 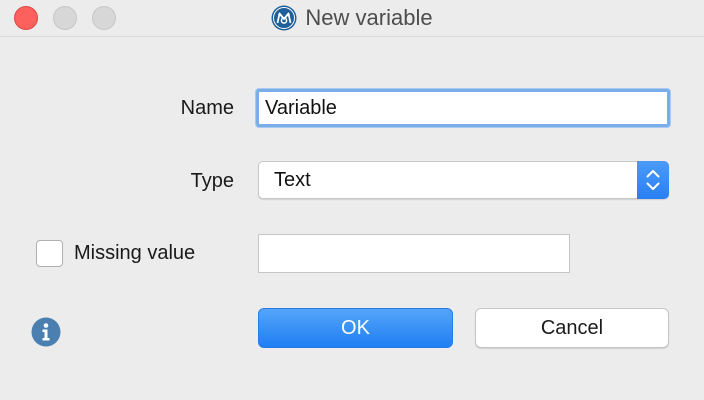 I want to click on type-select-stepper, so click(x=653, y=180).